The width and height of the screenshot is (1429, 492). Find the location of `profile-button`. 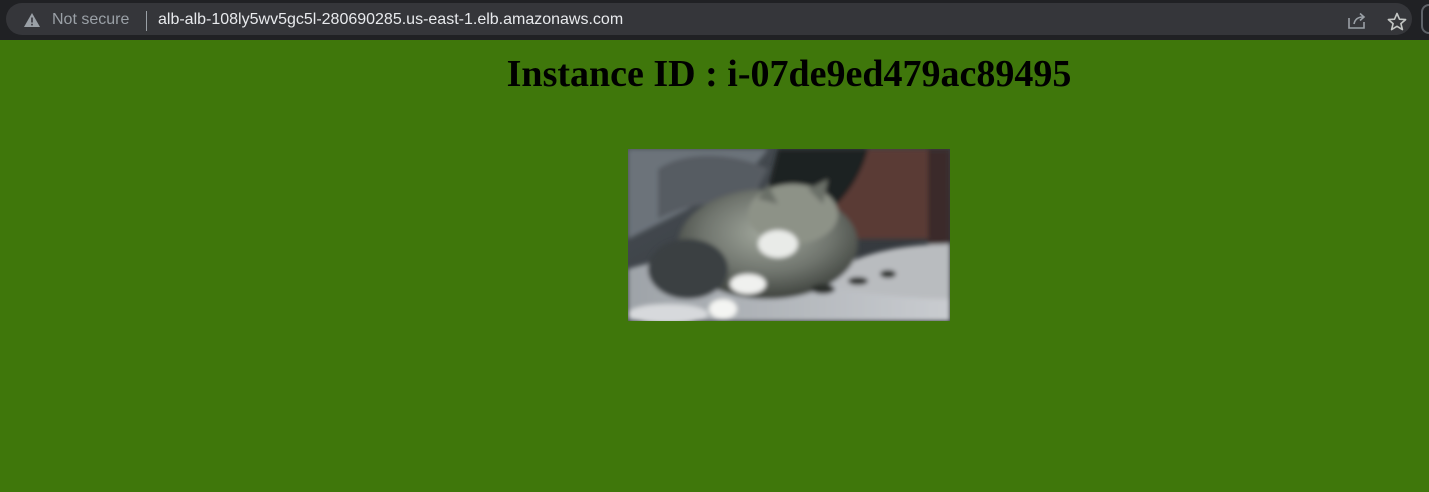

profile-button is located at coordinates (1425, 19).